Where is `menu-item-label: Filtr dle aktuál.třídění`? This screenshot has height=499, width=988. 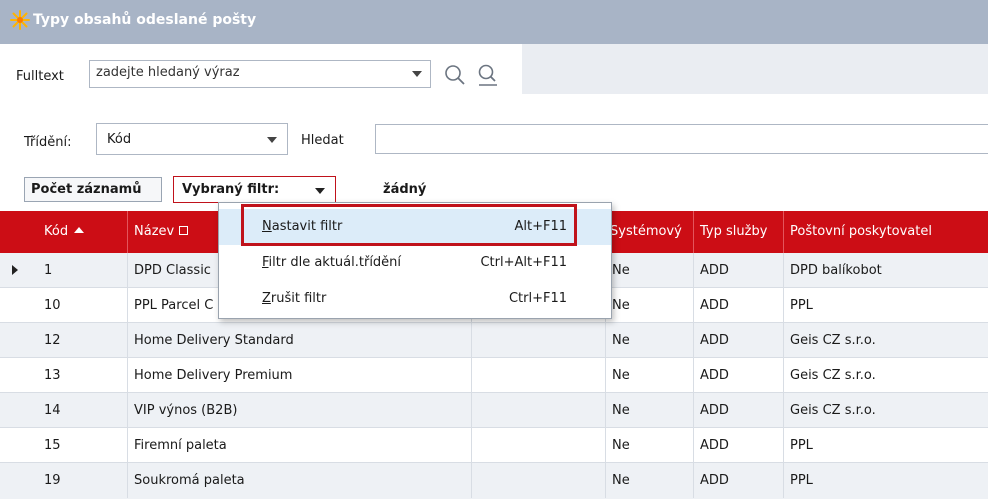
menu-item-label: Filtr dle aktuál.třídění is located at coordinates (332, 262).